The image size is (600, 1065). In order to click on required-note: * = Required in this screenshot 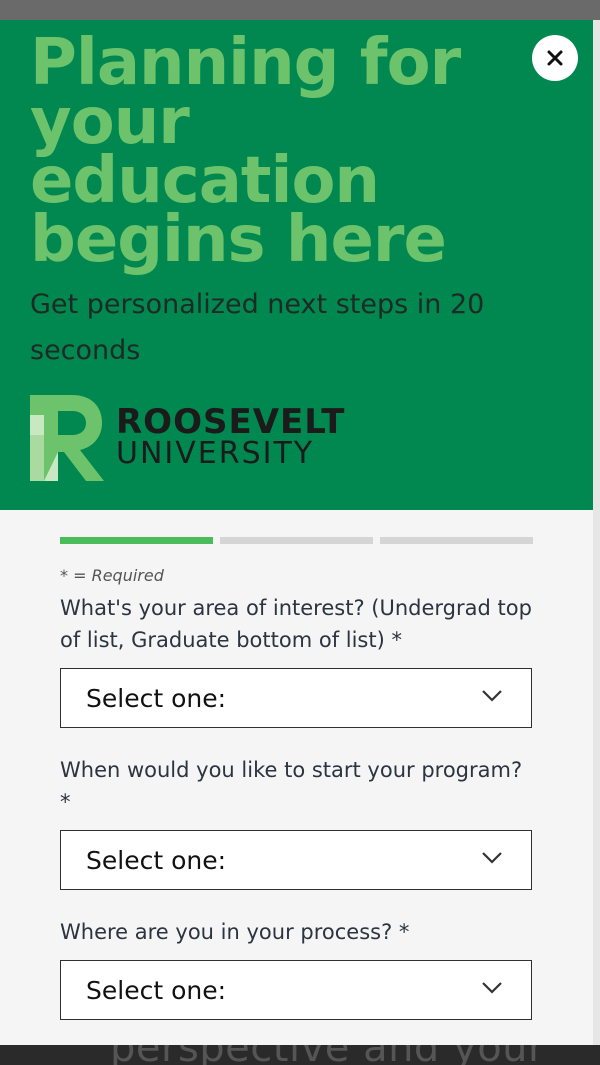, I will do `click(112, 575)`.